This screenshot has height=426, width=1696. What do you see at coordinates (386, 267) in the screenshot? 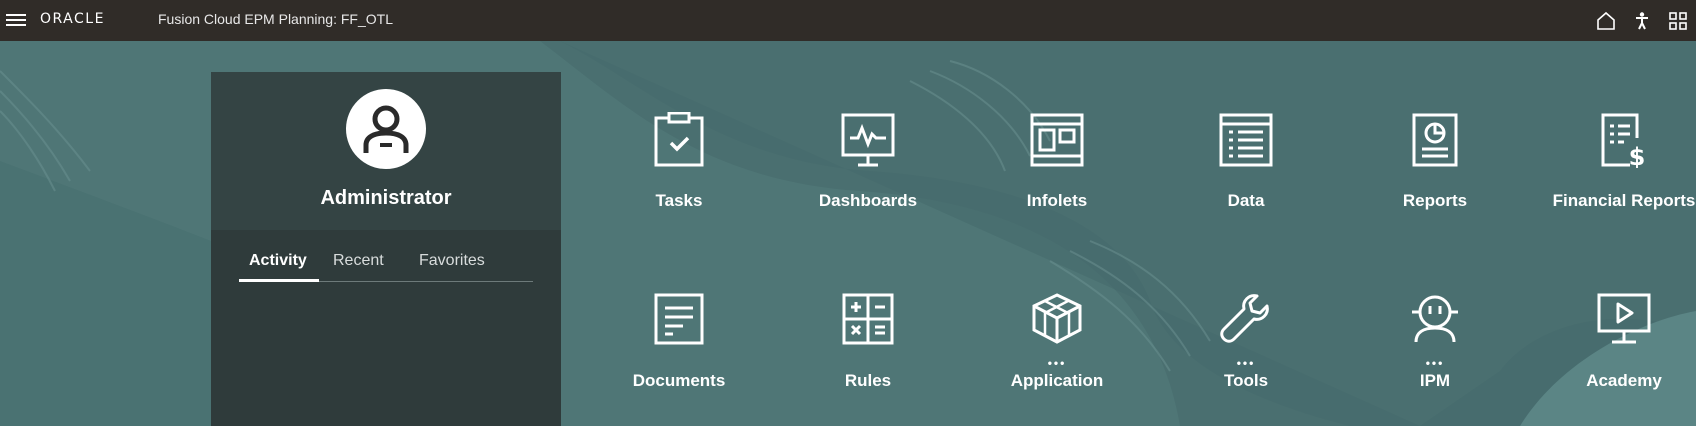
I see `activity-tabs: Activity Recent Favorites` at bounding box center [386, 267].